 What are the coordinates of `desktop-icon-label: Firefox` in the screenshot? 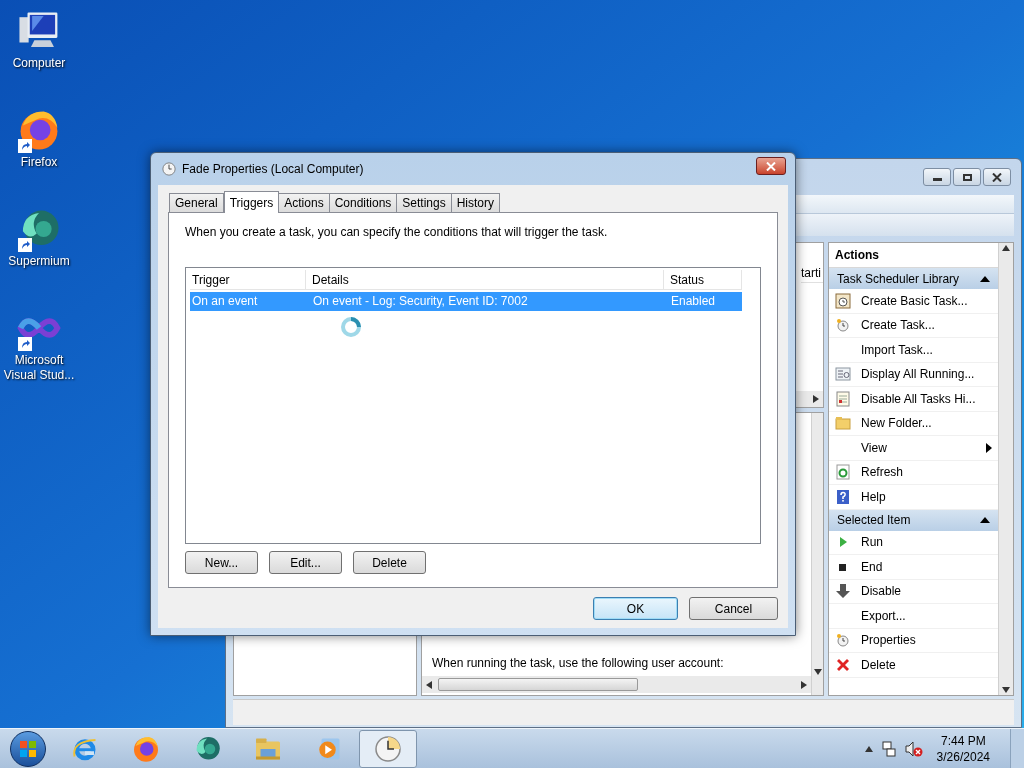 It's located at (39, 162).